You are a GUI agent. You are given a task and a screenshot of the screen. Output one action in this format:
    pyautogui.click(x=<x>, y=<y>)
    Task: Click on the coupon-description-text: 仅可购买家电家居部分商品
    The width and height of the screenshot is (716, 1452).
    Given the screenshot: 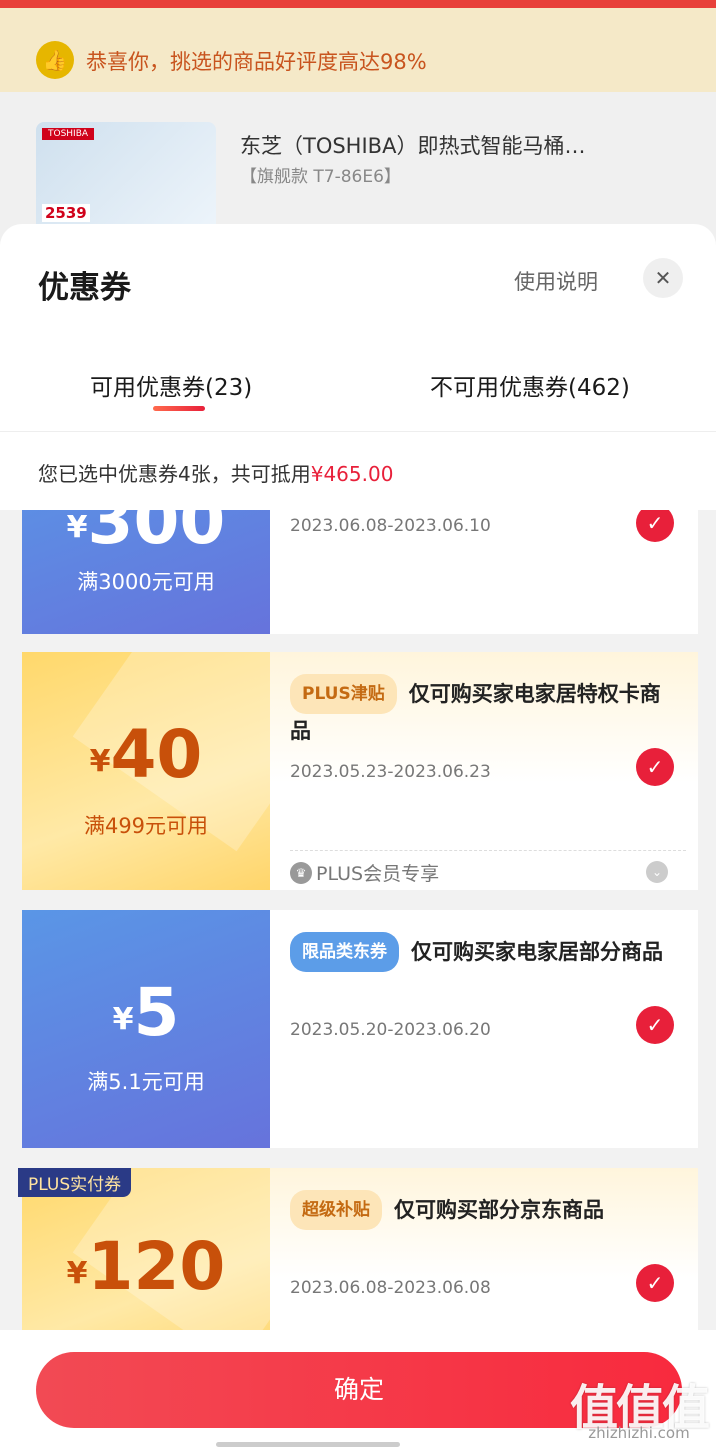 What is the action you would take?
    pyautogui.click(x=537, y=952)
    